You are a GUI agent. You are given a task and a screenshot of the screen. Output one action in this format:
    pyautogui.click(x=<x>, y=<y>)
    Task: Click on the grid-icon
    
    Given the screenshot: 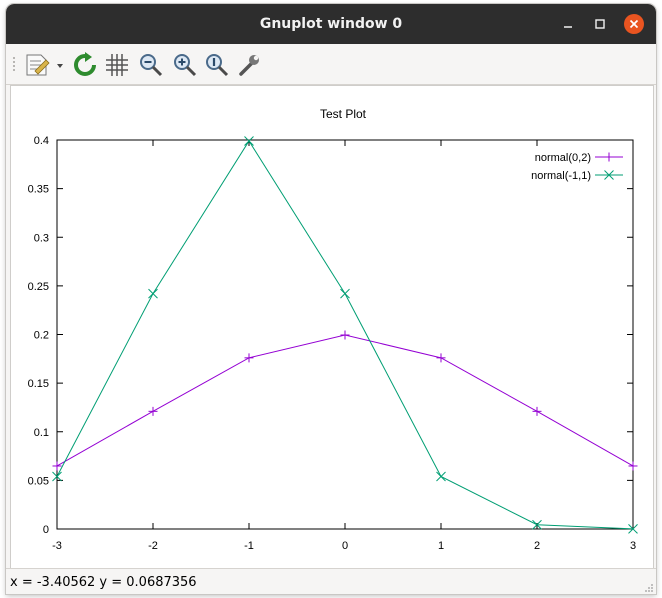 What is the action you would take?
    pyautogui.click(x=117, y=65)
    